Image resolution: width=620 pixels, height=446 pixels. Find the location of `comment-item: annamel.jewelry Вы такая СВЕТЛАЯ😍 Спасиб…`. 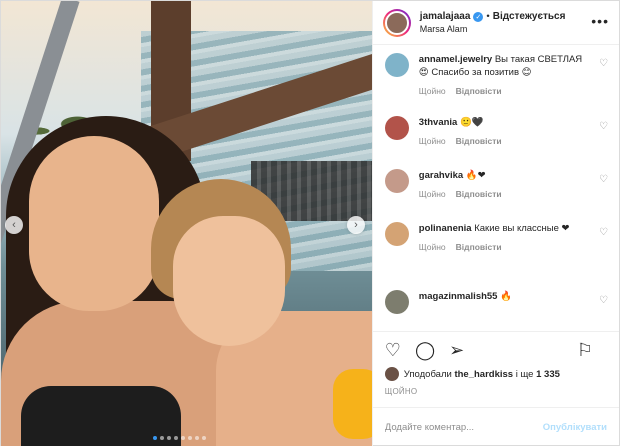

comment-item: annamel.jewelry Вы такая СВЕТЛАЯ😍 Спасиб… is located at coordinates (496, 84).